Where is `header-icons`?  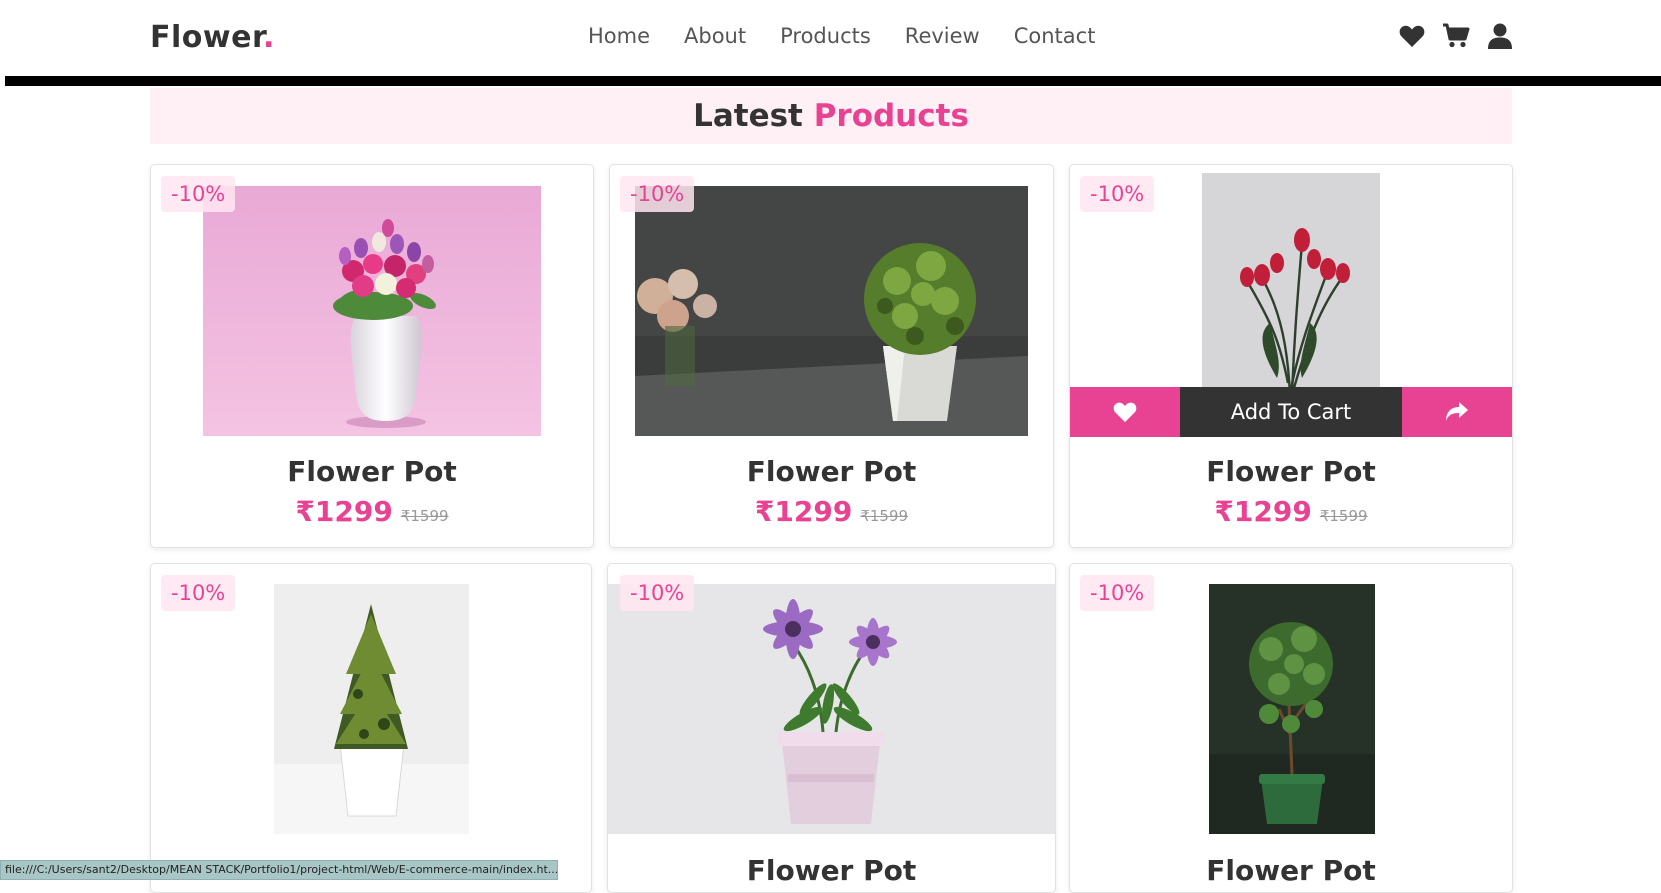
header-icons is located at coordinates (1456, 36).